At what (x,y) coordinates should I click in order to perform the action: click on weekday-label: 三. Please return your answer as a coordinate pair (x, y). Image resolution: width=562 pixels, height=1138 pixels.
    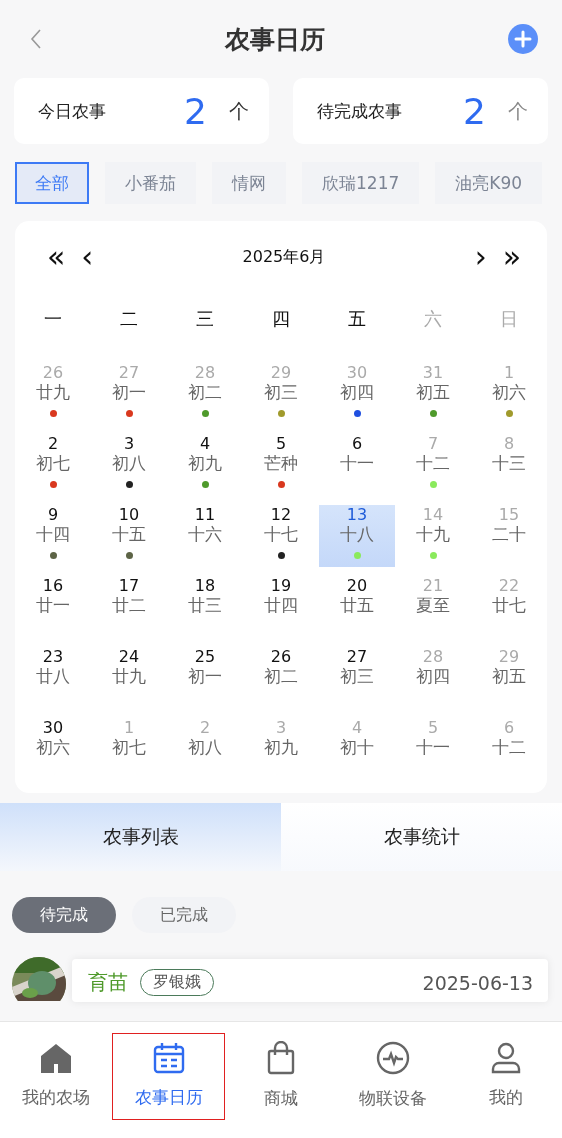
    Looking at the image, I should click on (205, 319).